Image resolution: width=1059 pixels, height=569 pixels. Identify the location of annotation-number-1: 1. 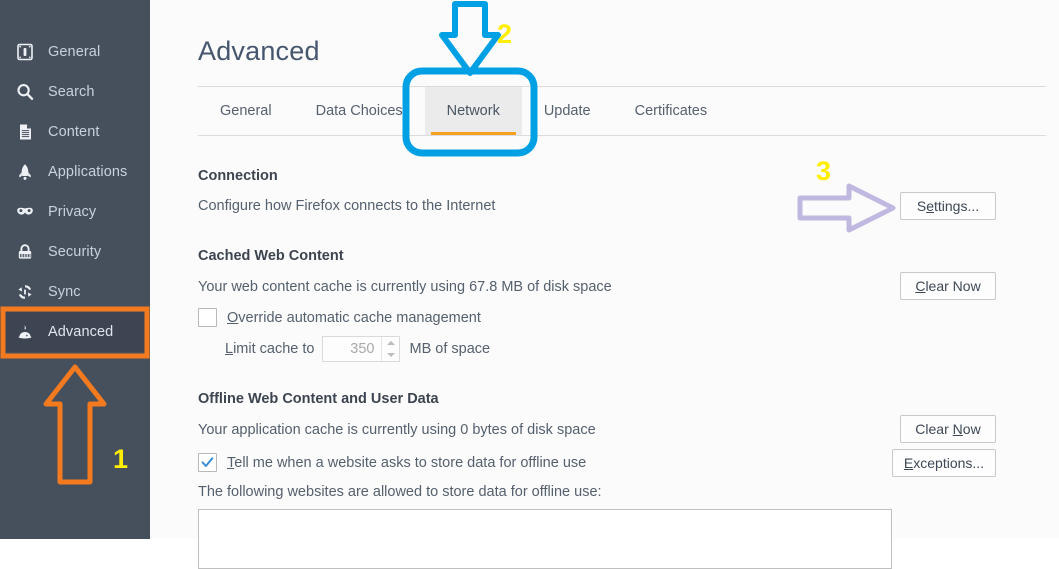
(121, 459).